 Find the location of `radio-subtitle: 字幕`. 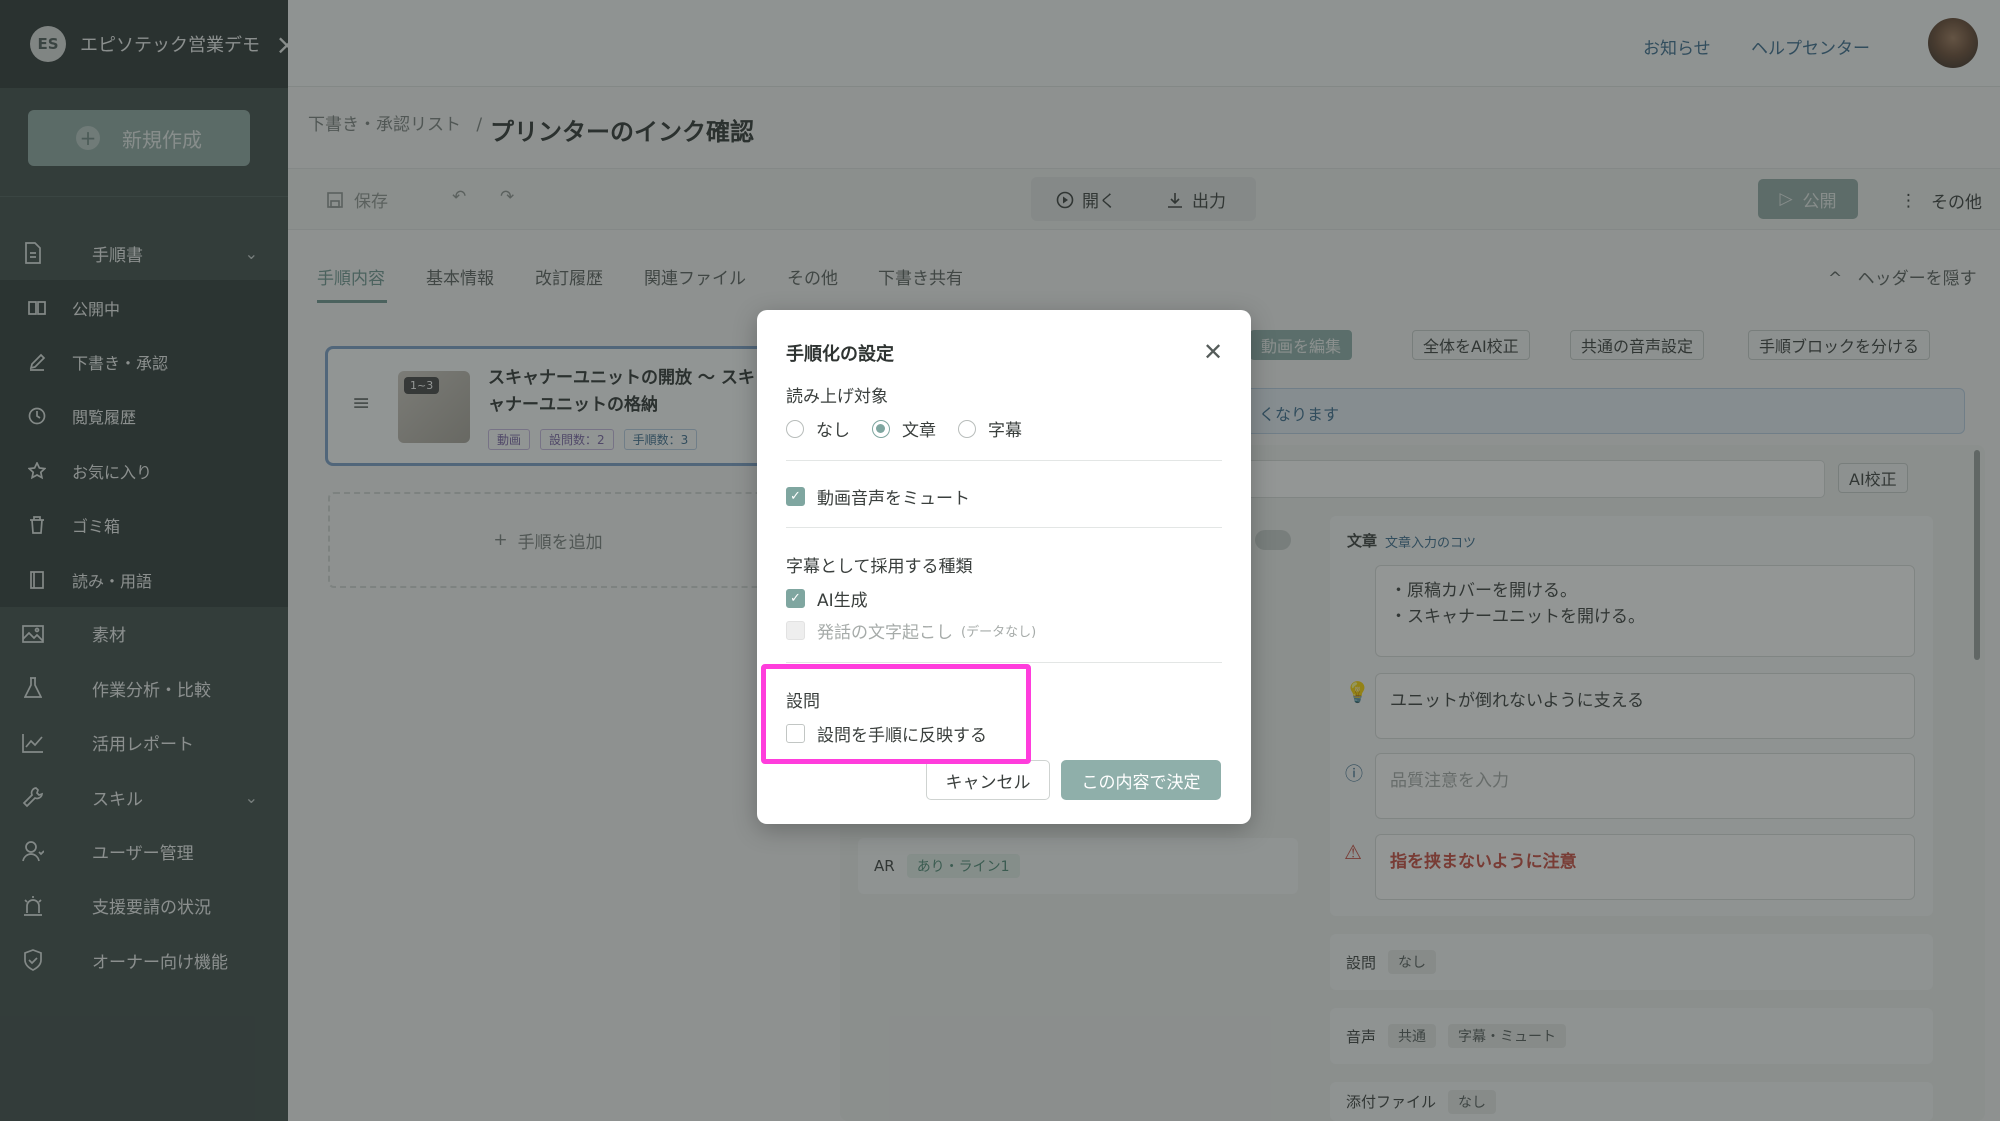

radio-subtitle: 字幕 is located at coordinates (990, 428).